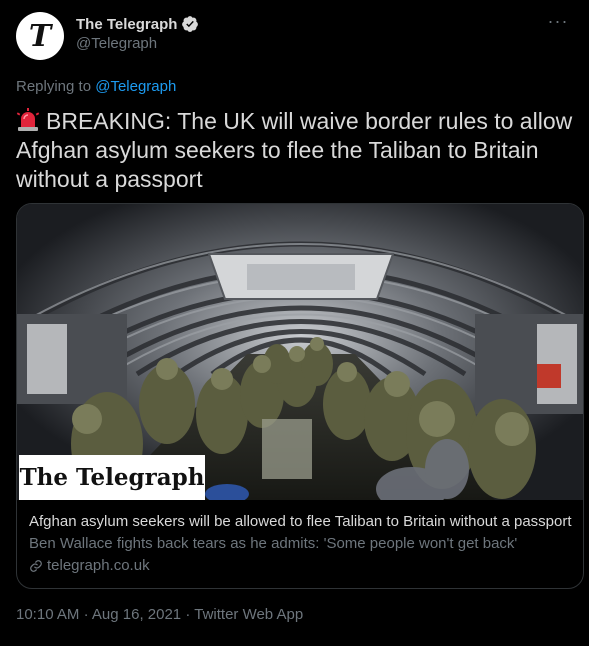  Describe the element at coordinates (126, 24) in the screenshot. I see `display-name: The Telegraph` at that location.